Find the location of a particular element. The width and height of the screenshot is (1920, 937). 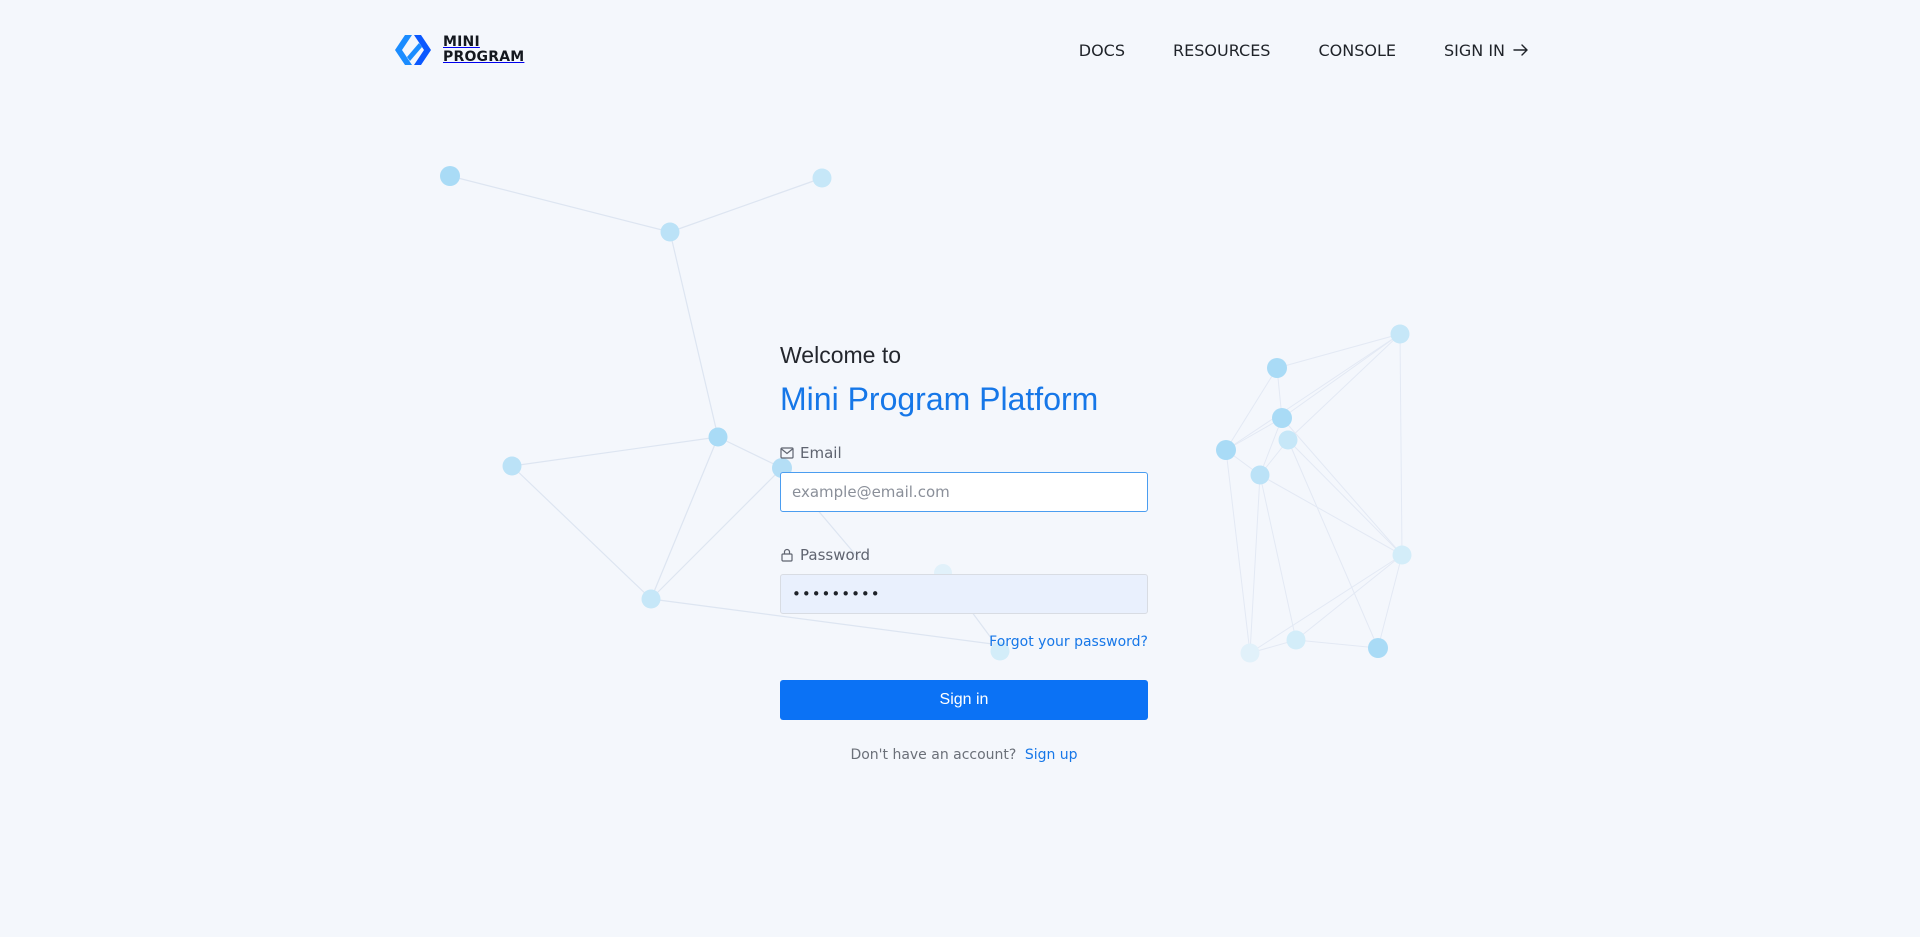

nav-console-label: CONSOLE is located at coordinates (1357, 50).